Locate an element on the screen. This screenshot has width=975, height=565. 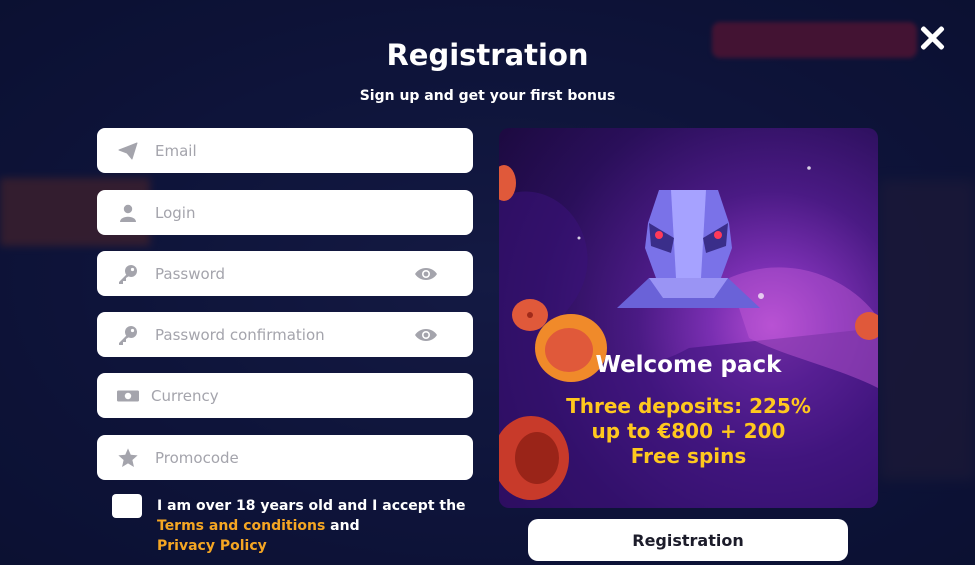
currency-field is located at coordinates (285, 395).